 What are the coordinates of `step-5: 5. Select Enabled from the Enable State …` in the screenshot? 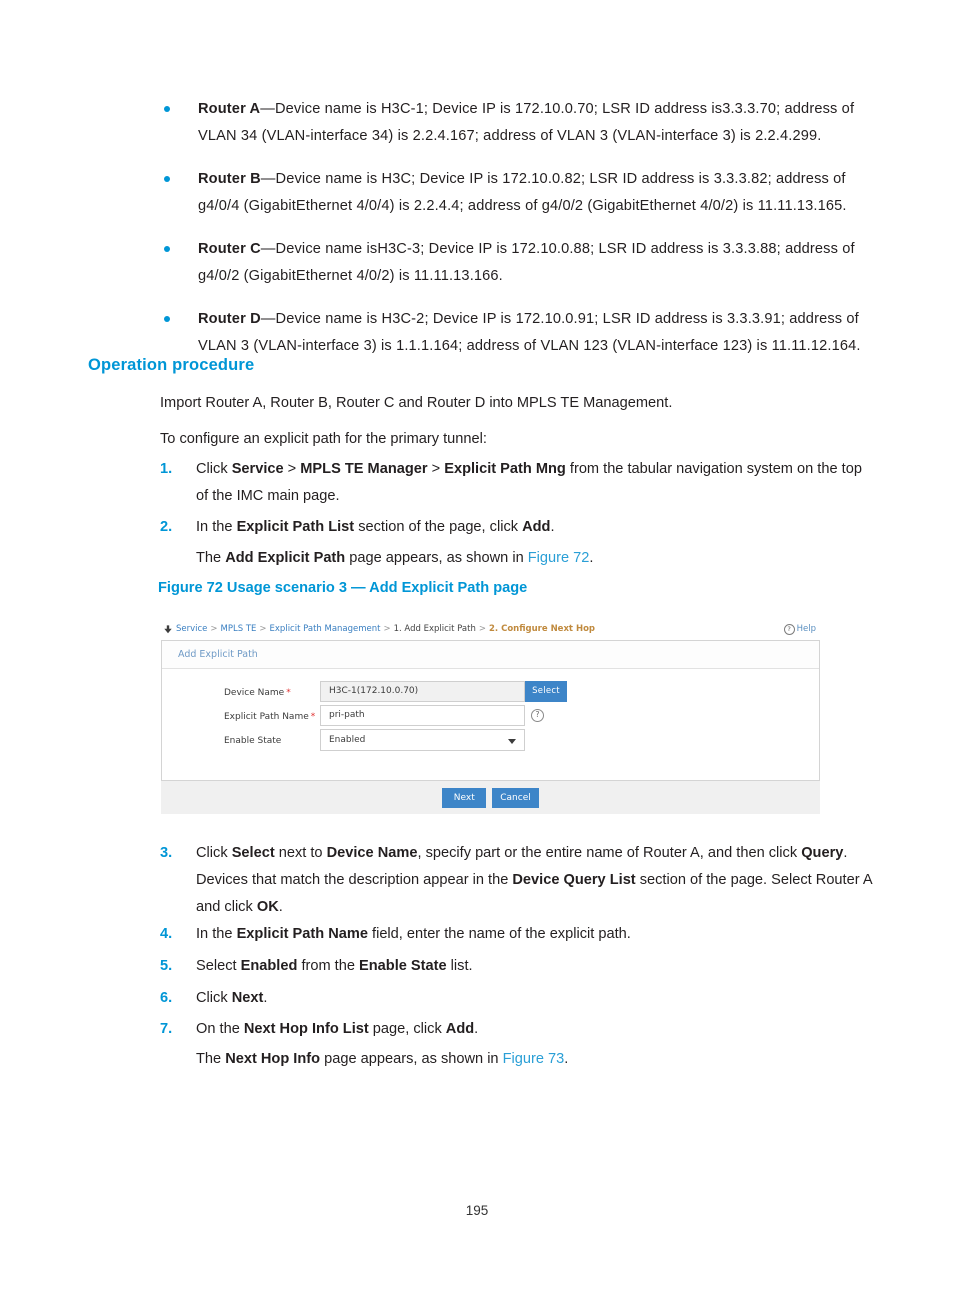 It's located at (516, 966).